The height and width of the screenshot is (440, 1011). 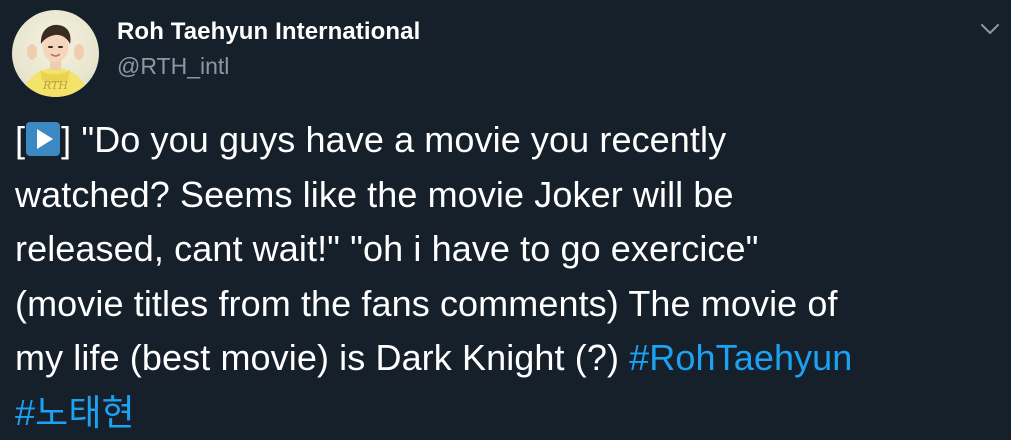 What do you see at coordinates (393, 139) in the screenshot?
I see `tweet-text-segment: ] "Do you guys have a movie you recently` at bounding box center [393, 139].